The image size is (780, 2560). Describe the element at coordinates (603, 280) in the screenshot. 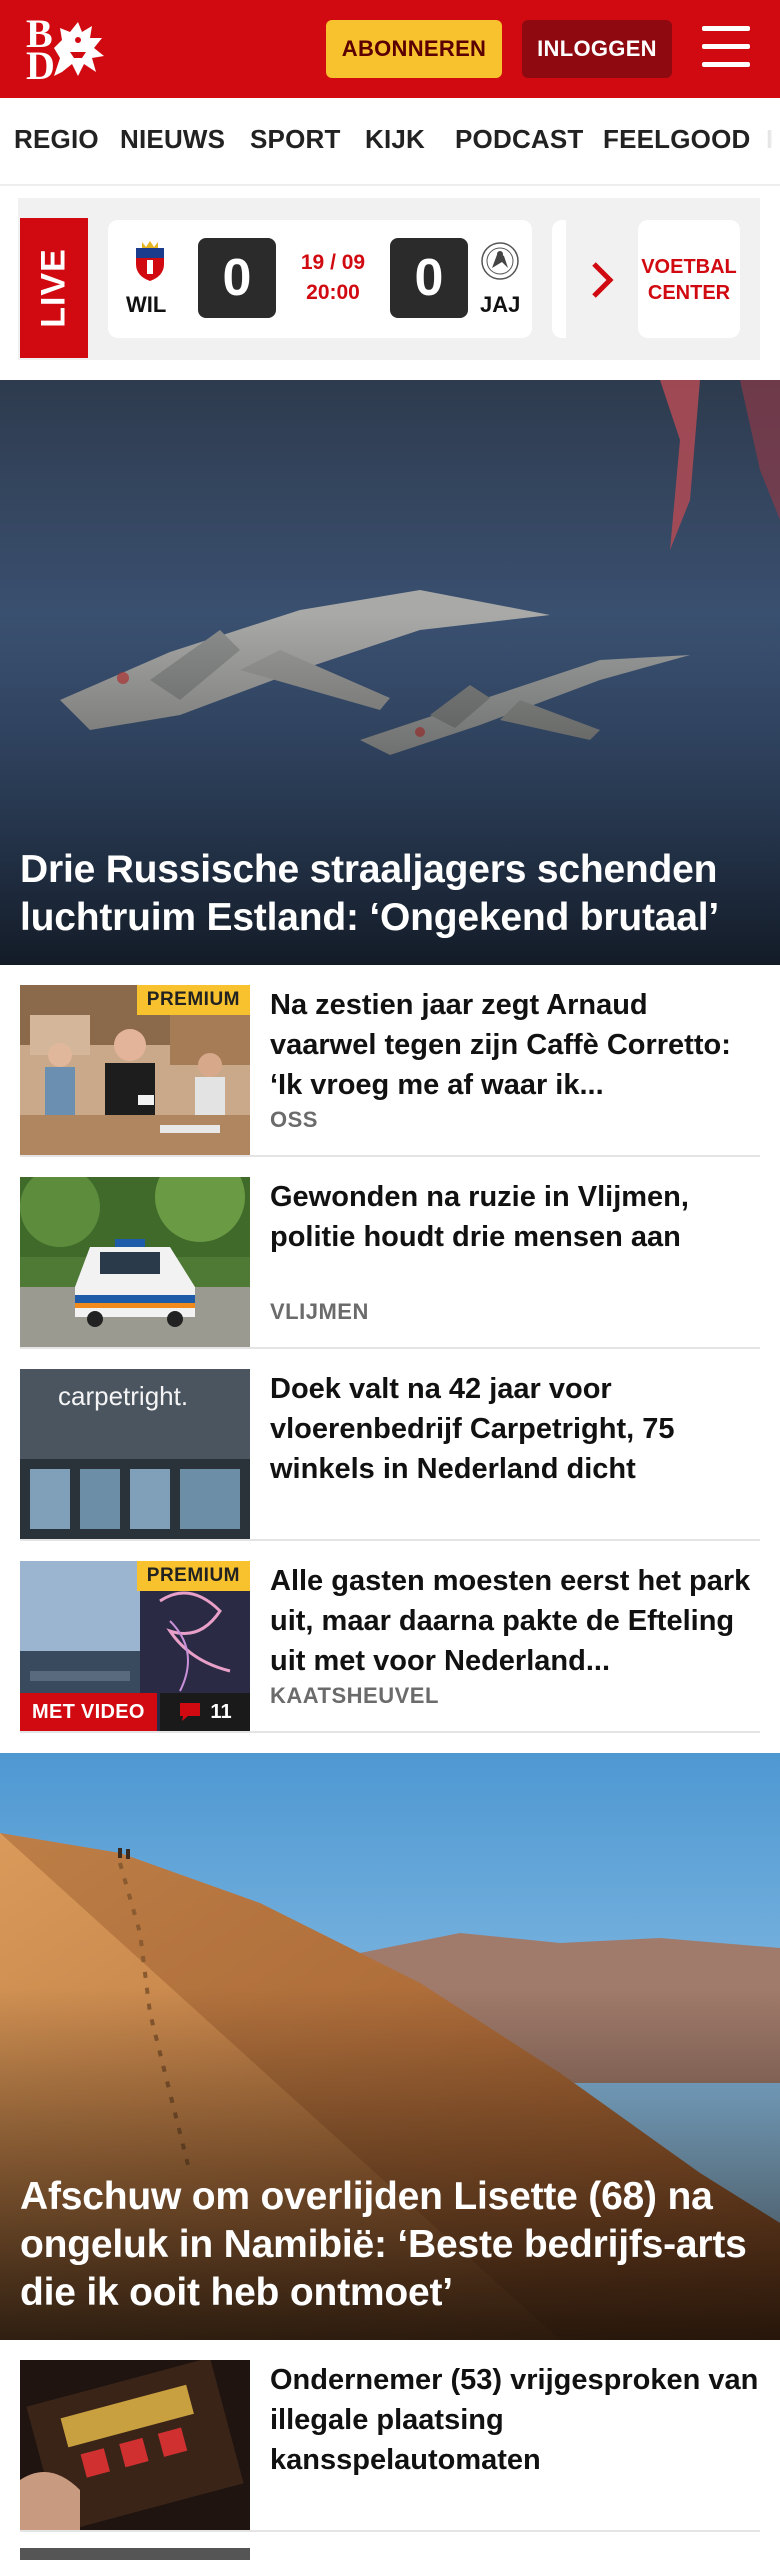

I see `chevron-right-icon` at that location.